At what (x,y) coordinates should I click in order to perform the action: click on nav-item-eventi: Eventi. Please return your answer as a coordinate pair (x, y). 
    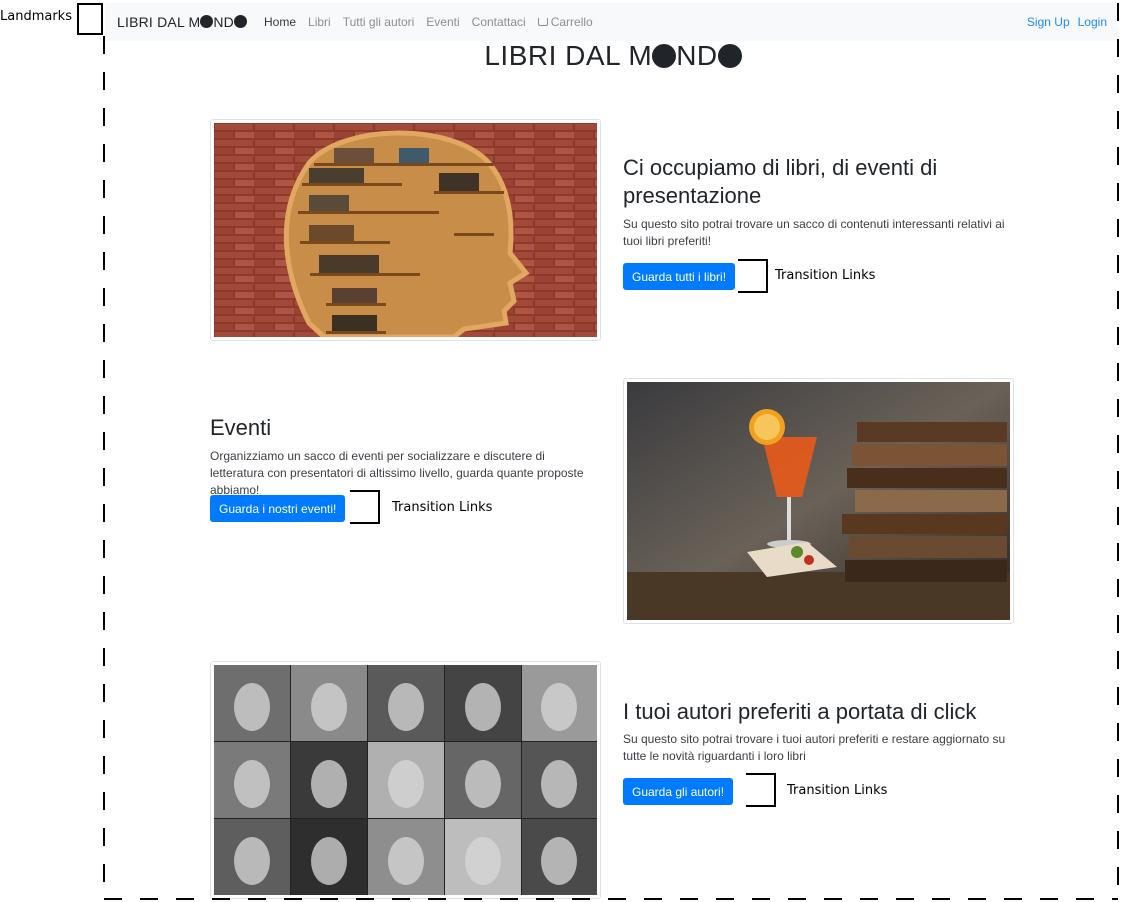
    Looking at the image, I should click on (442, 22).